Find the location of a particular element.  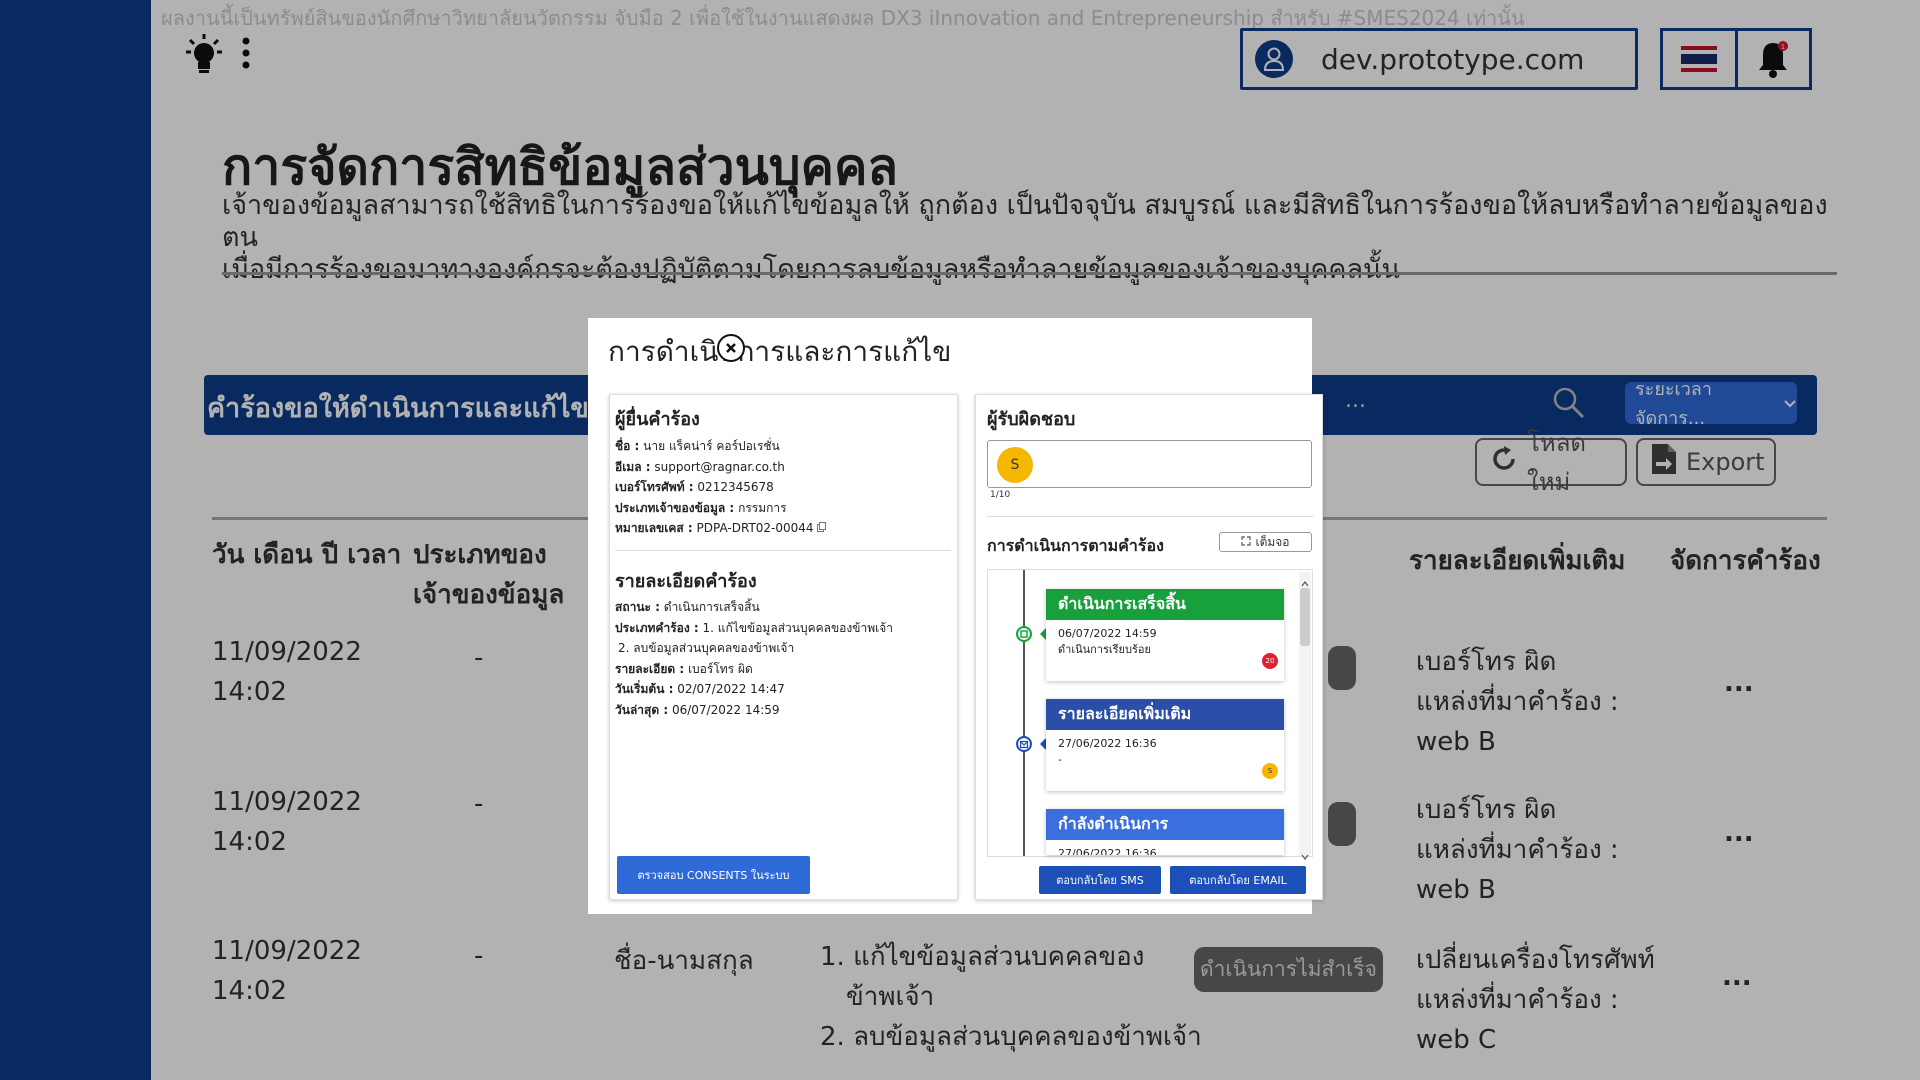

check-icon is located at coordinates (1024, 634).